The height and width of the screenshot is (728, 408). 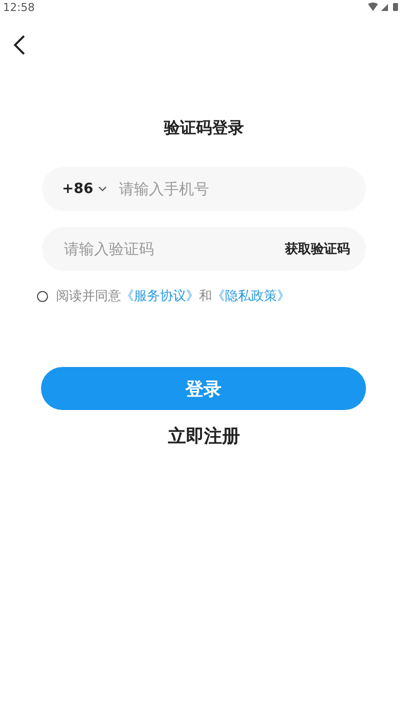 What do you see at coordinates (204, 436) in the screenshot?
I see `register-link: 立即注册` at bounding box center [204, 436].